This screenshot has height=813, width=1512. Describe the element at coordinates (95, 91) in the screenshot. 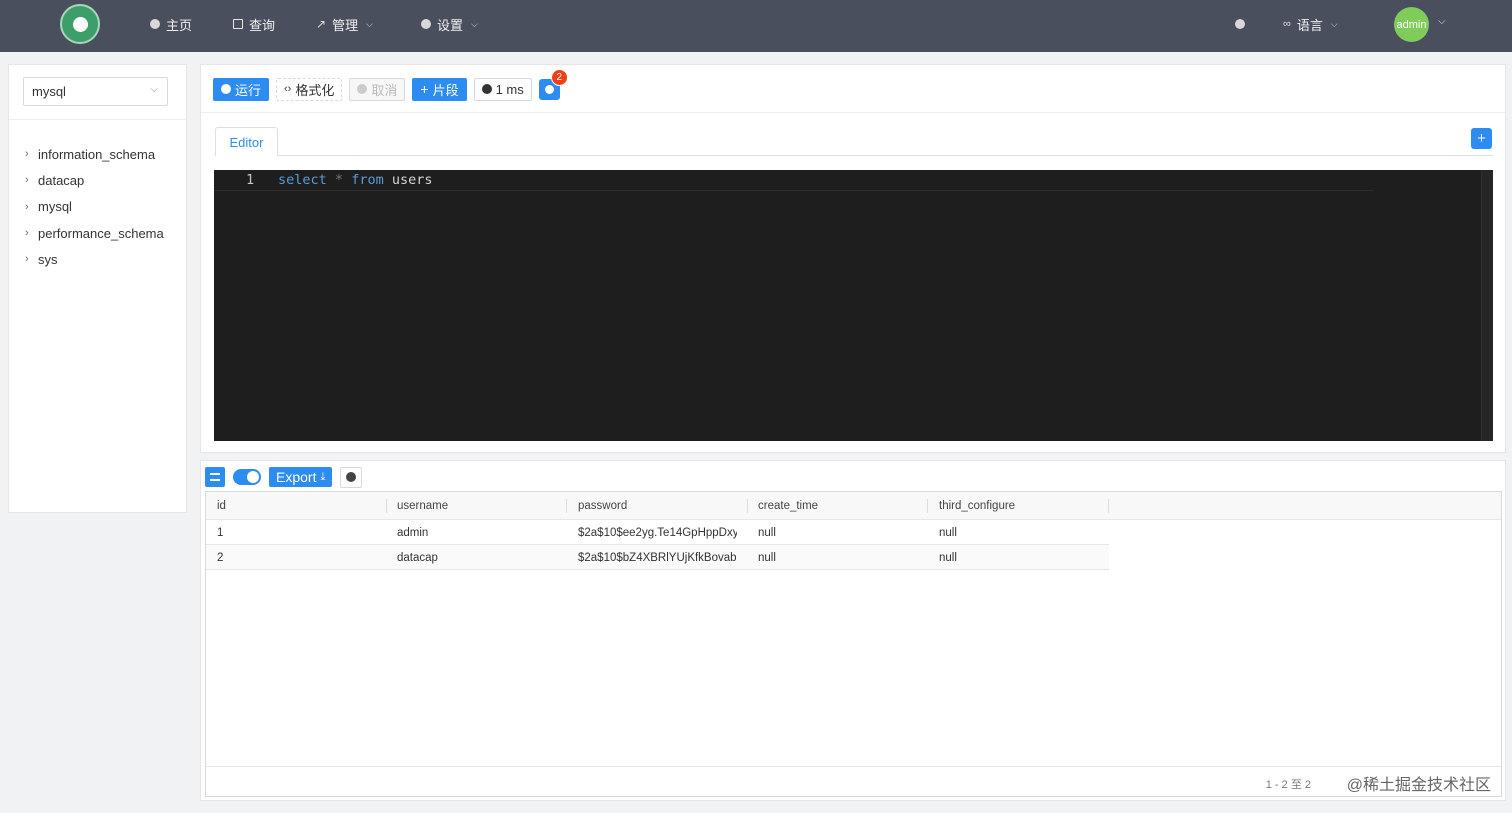

I see `database-select: mysql ⌵` at that location.